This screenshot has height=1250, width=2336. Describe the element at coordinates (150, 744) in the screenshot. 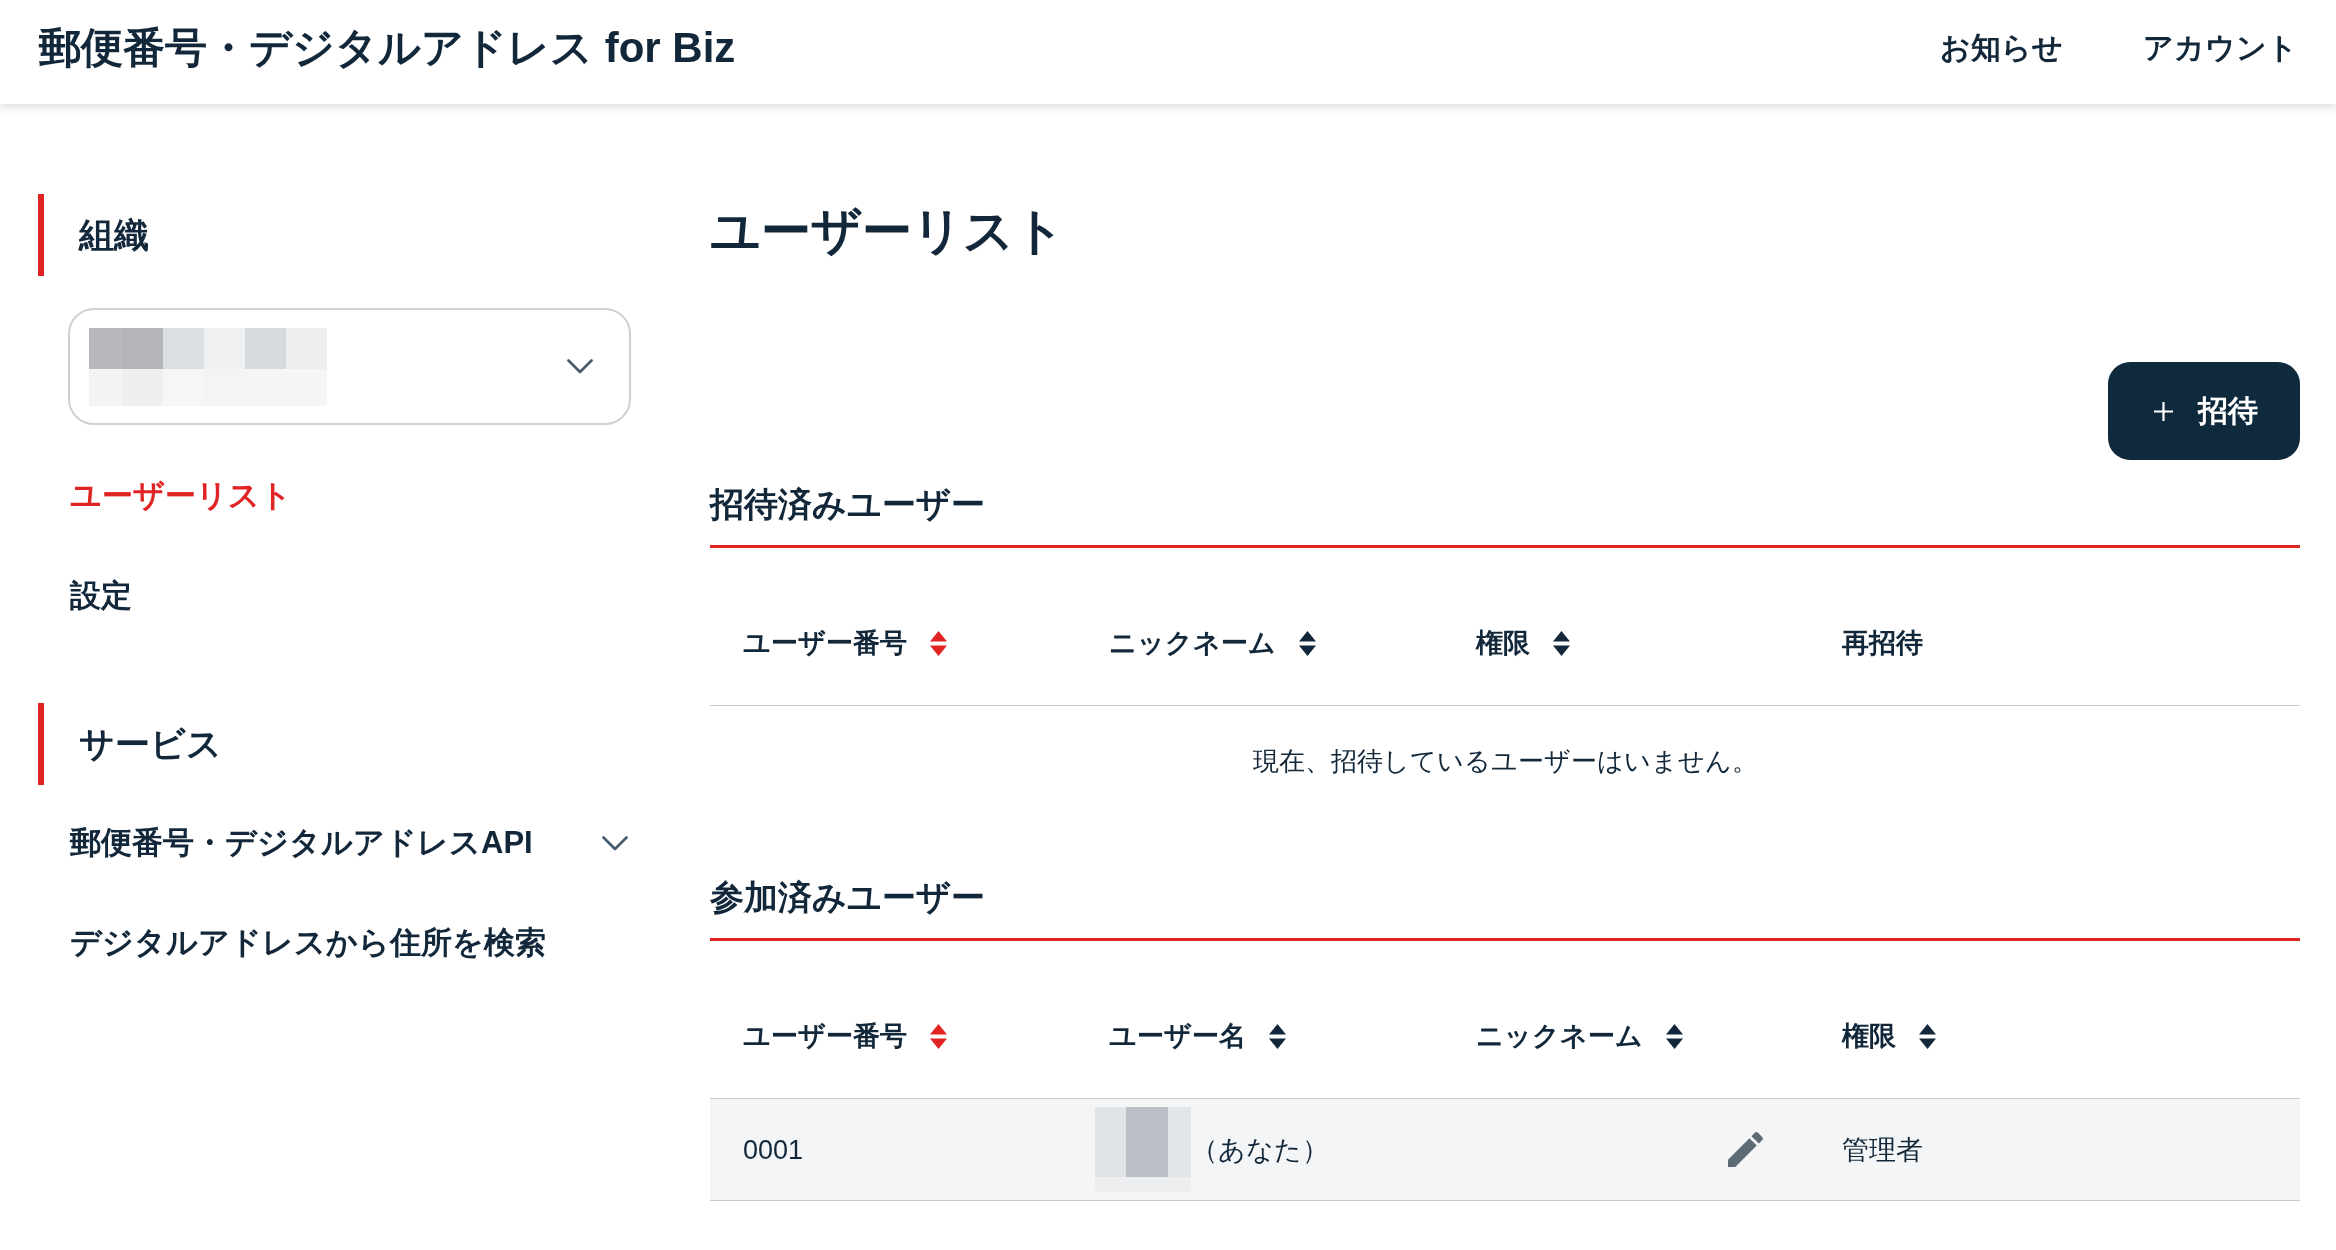

I see `nav-section-heading: サービス` at that location.